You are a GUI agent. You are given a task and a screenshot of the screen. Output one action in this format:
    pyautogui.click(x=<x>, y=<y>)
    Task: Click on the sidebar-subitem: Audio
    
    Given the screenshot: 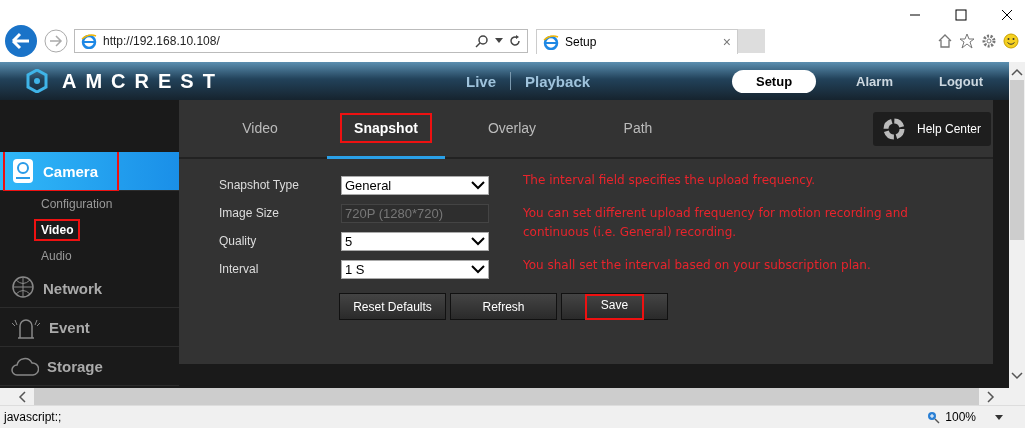 What is the action you would take?
    pyautogui.click(x=56, y=256)
    